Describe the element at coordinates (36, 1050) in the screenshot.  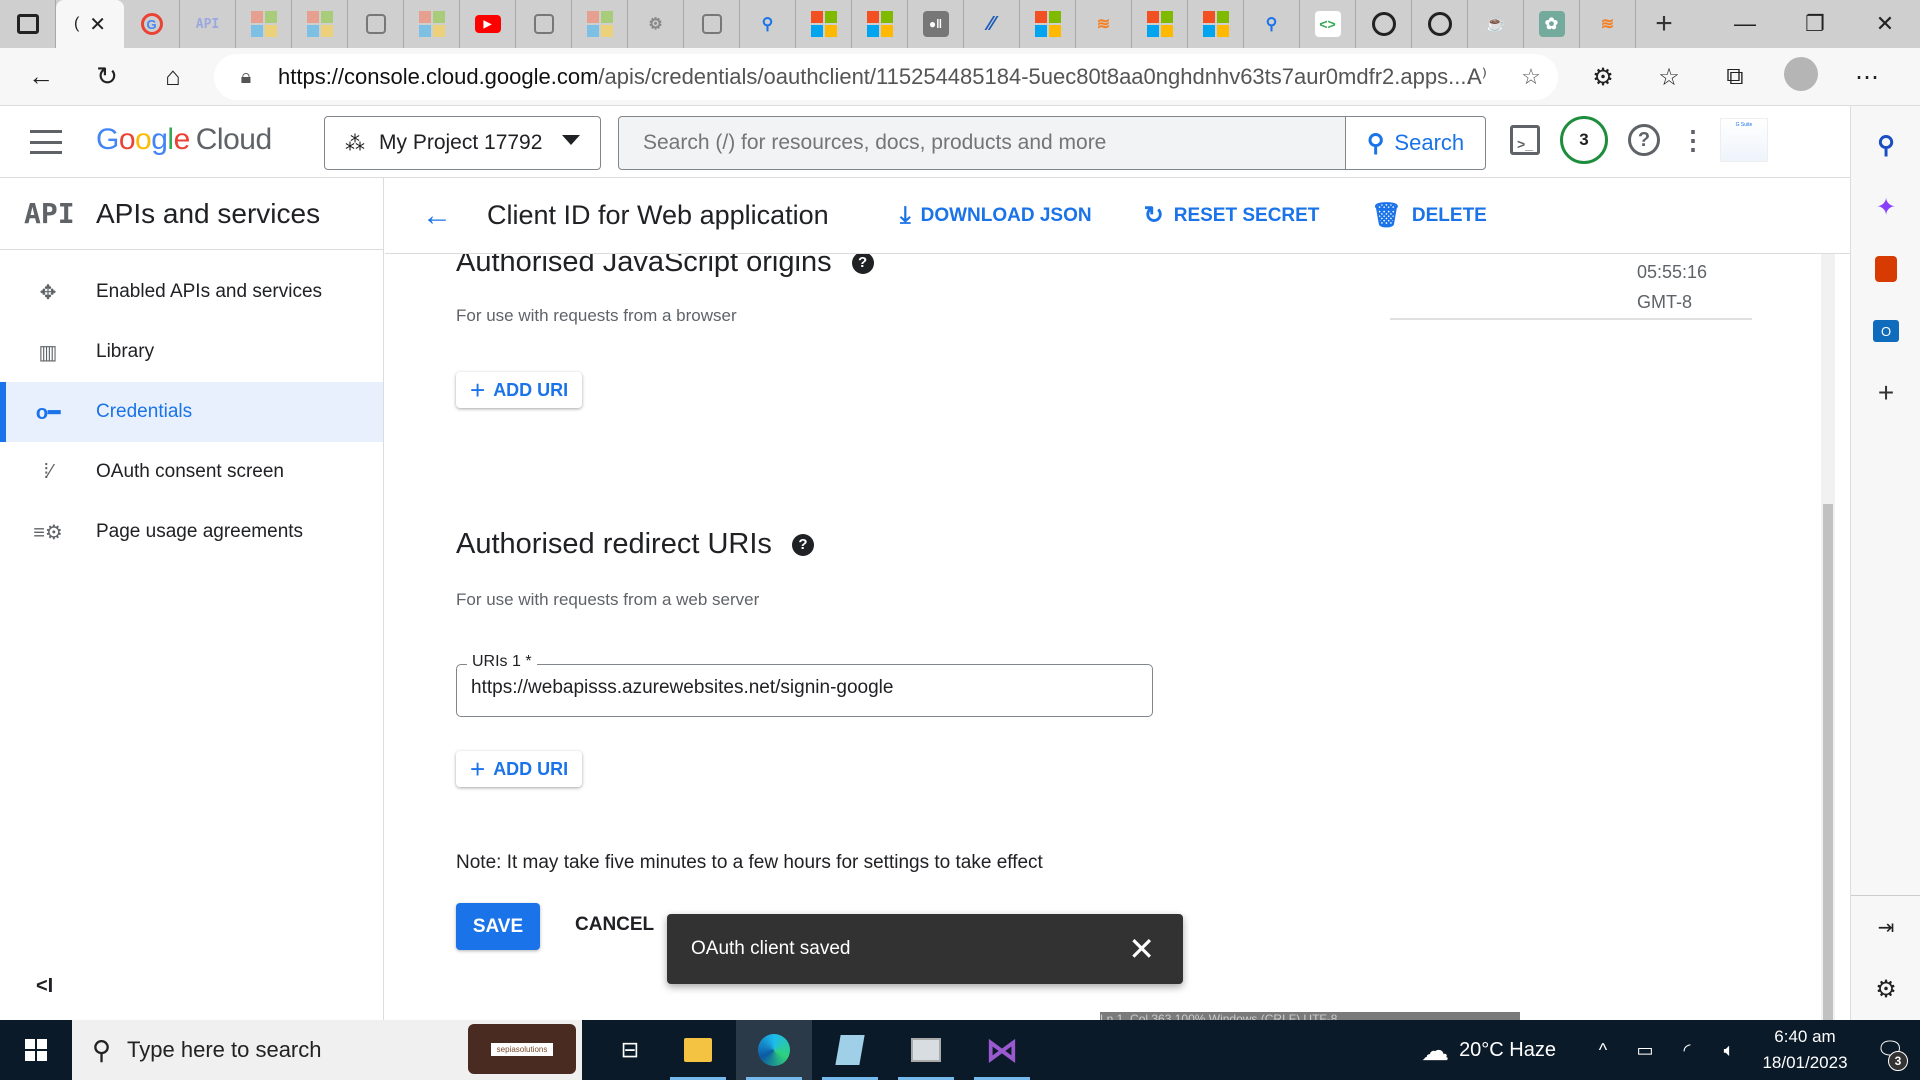
I see `start-button` at that location.